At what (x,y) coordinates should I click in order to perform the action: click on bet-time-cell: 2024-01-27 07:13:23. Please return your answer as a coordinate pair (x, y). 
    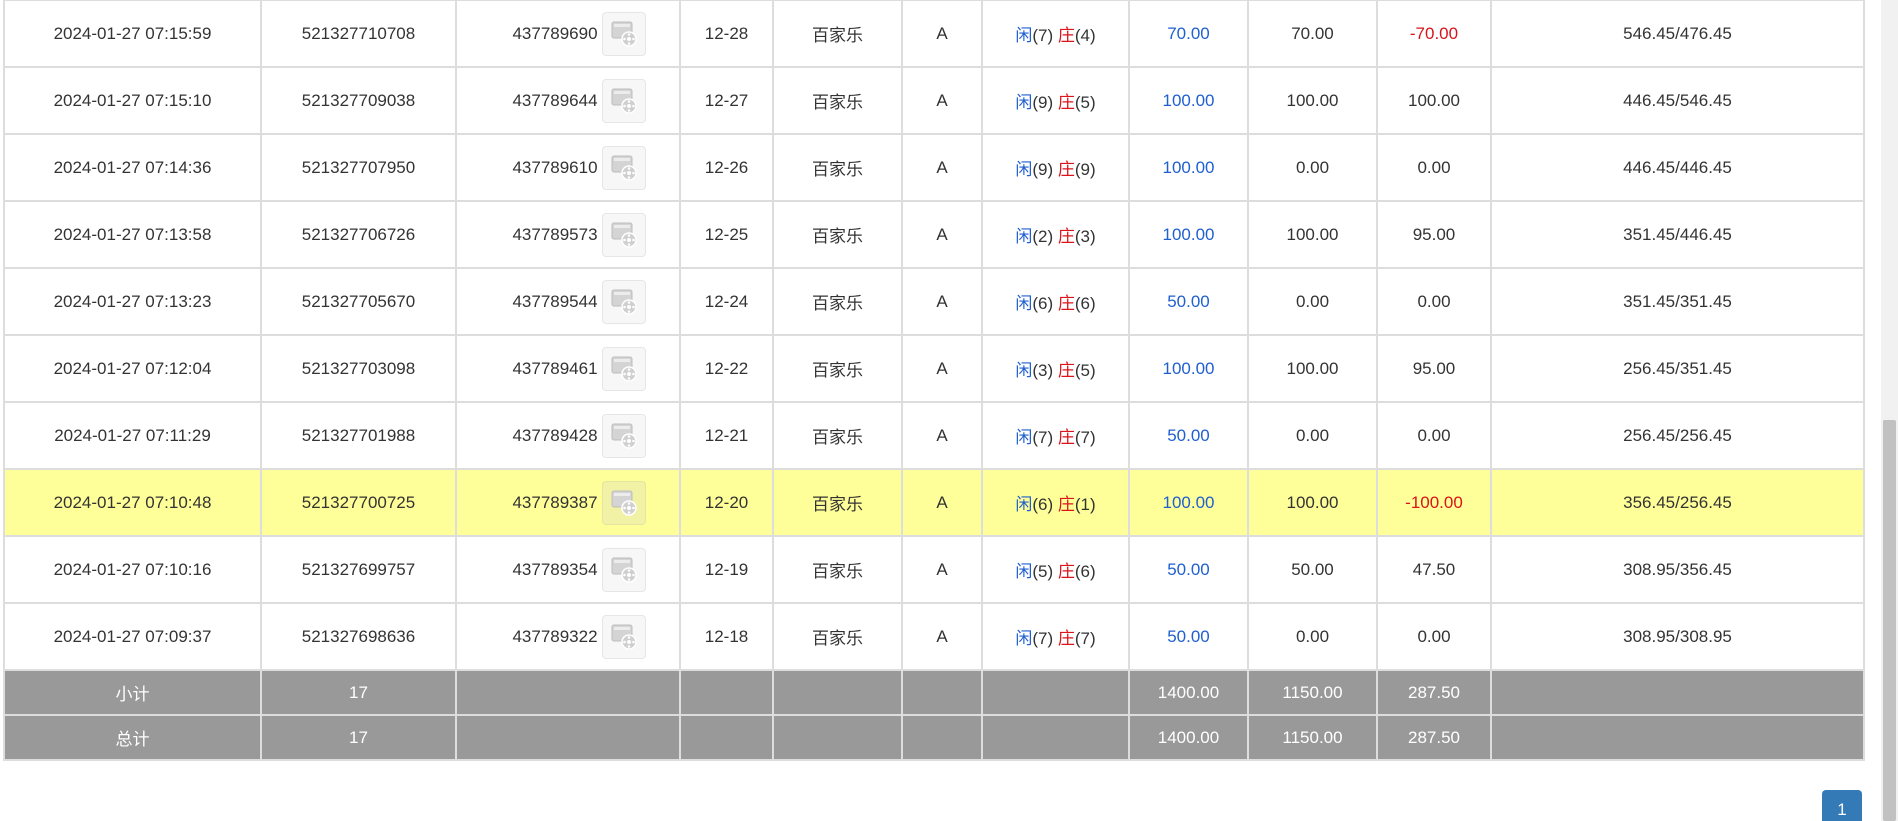
    Looking at the image, I should click on (132, 301).